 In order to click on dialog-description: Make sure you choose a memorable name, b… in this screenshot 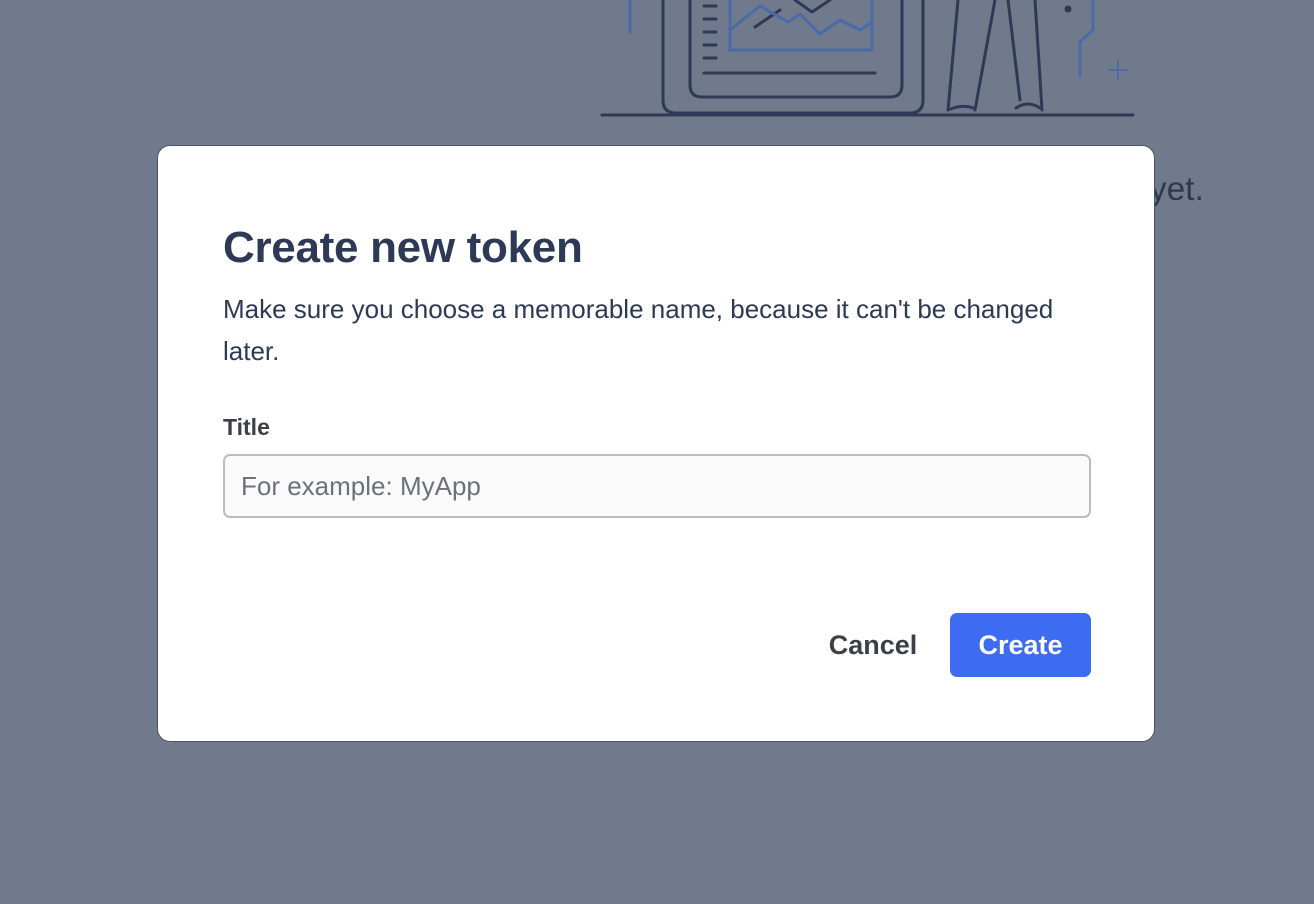, I will do `click(638, 330)`.